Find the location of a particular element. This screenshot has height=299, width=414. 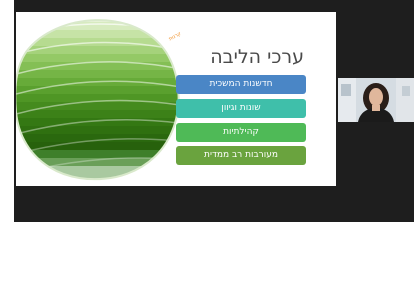

participant-video-tile is located at coordinates (376, 100).